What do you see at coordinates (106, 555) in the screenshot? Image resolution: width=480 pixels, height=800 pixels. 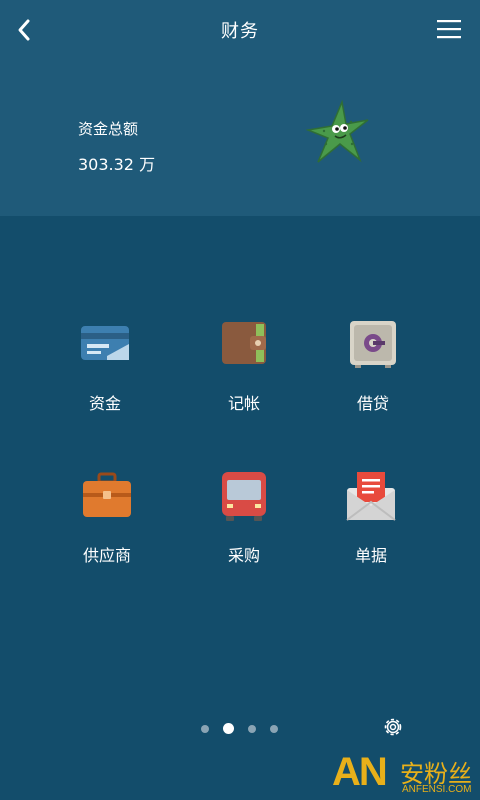 I see `tile-suppliers-label: 供应商` at bounding box center [106, 555].